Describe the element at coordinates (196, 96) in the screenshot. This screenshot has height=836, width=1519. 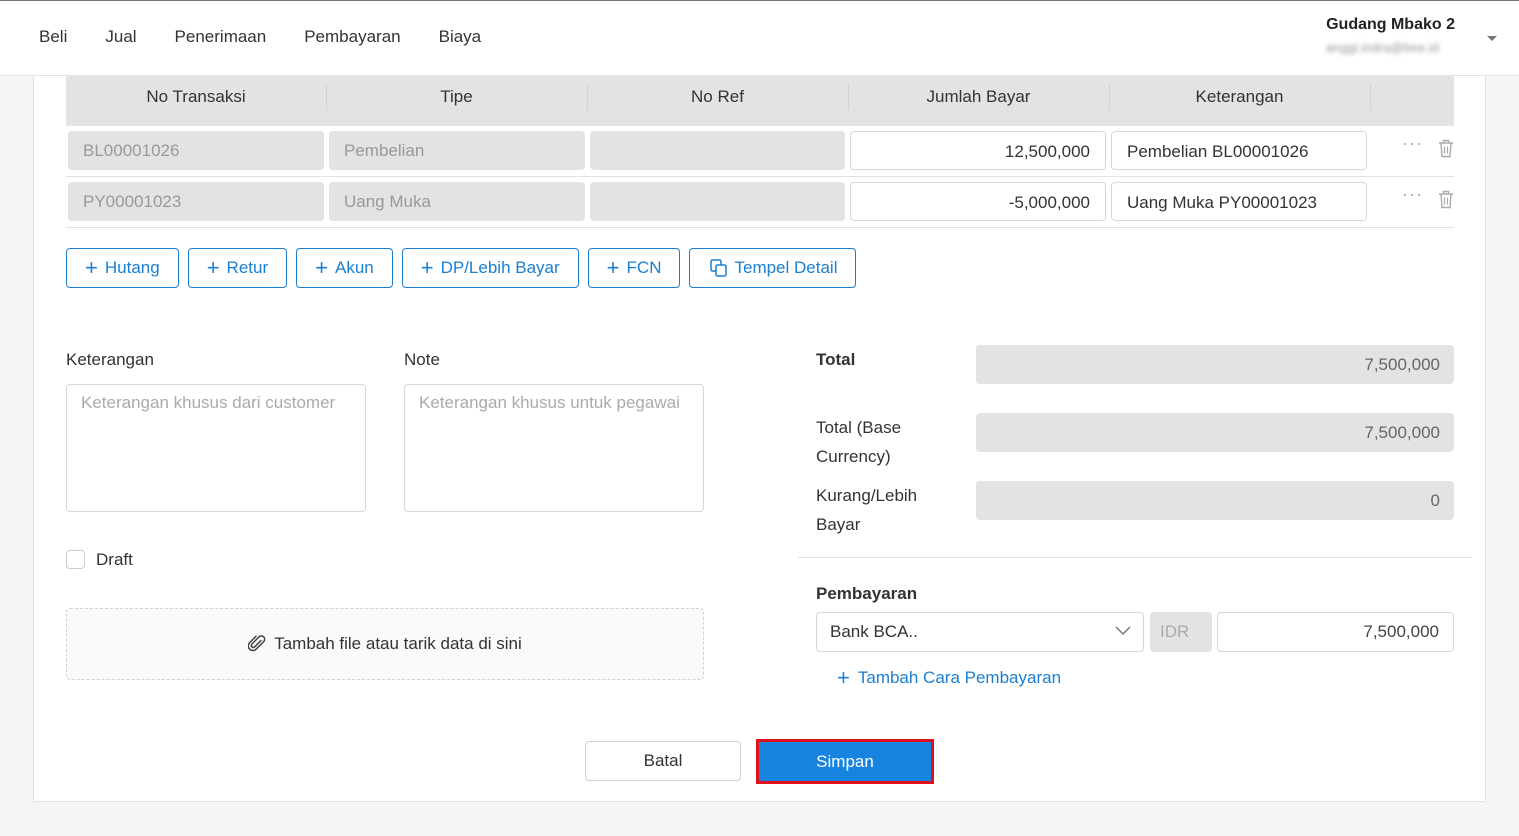
I see `column-header-no-transaksi: No Transaksi` at that location.